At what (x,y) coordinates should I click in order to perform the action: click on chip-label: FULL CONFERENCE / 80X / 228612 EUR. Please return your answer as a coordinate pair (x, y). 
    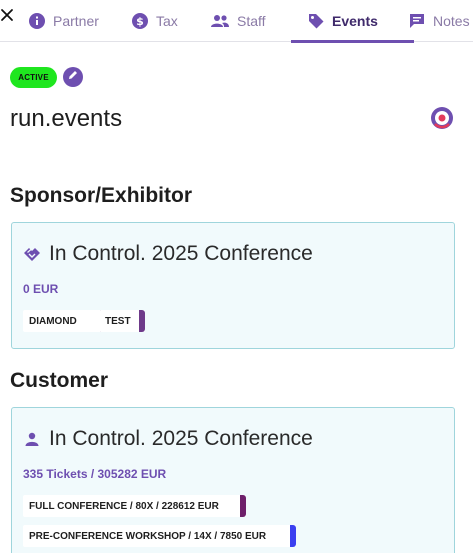
    Looking at the image, I should click on (124, 506).